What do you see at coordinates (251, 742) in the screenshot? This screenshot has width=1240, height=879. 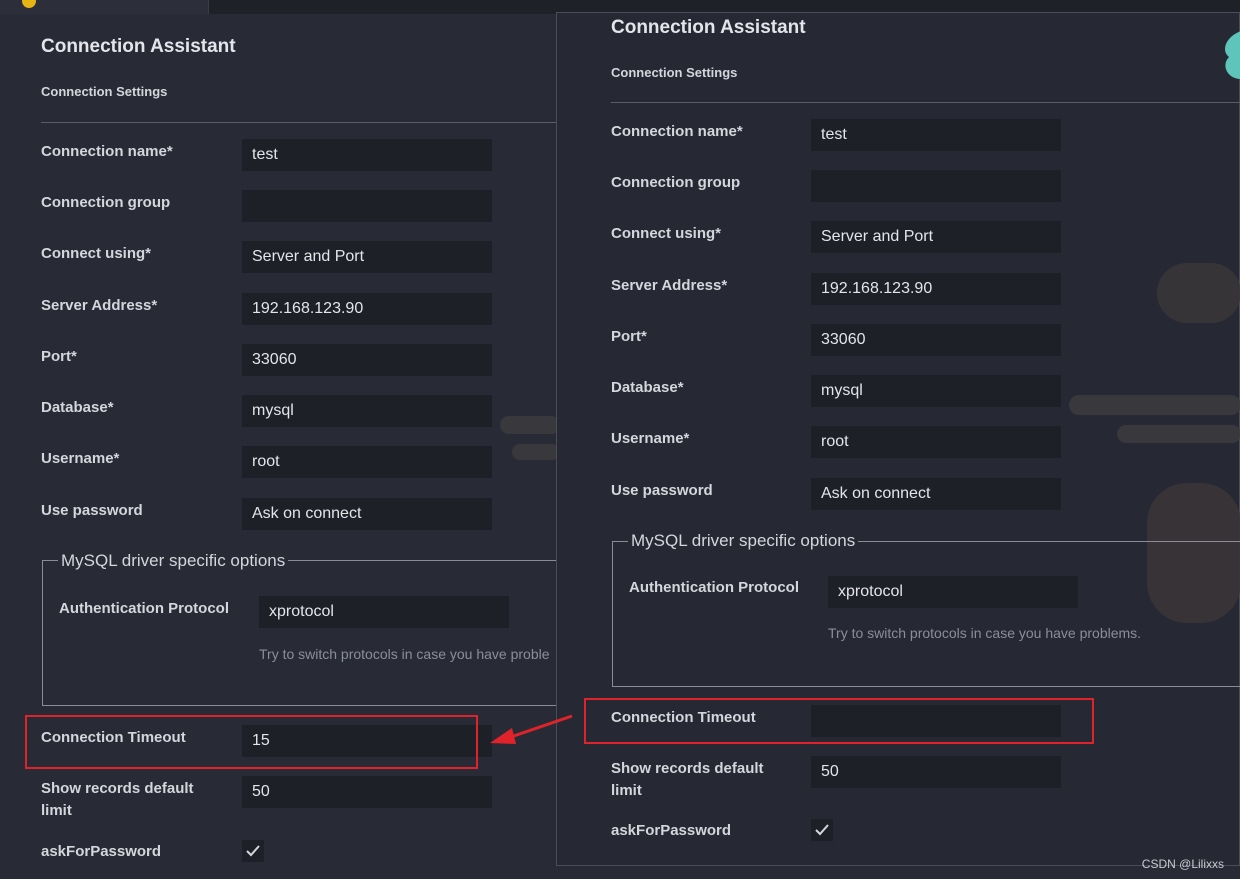 I see `timeout-highlight-box-left` at bounding box center [251, 742].